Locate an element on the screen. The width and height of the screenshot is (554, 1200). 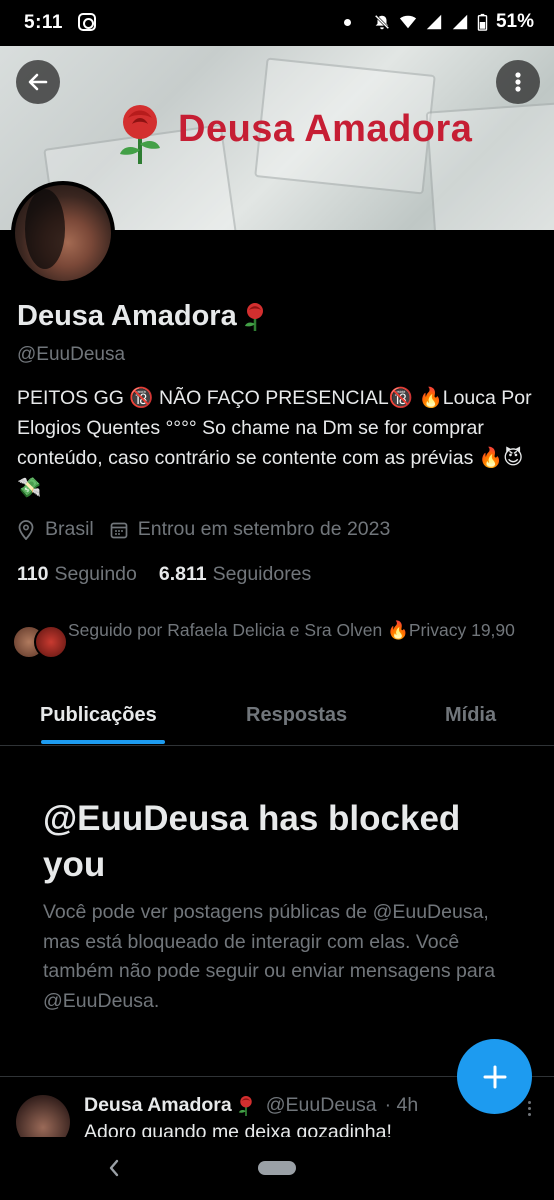
notification-dot-icon is located at coordinates (347, 22).